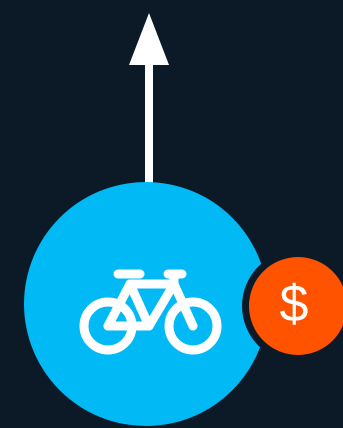  I want to click on fare-badge: $, so click(292, 306).